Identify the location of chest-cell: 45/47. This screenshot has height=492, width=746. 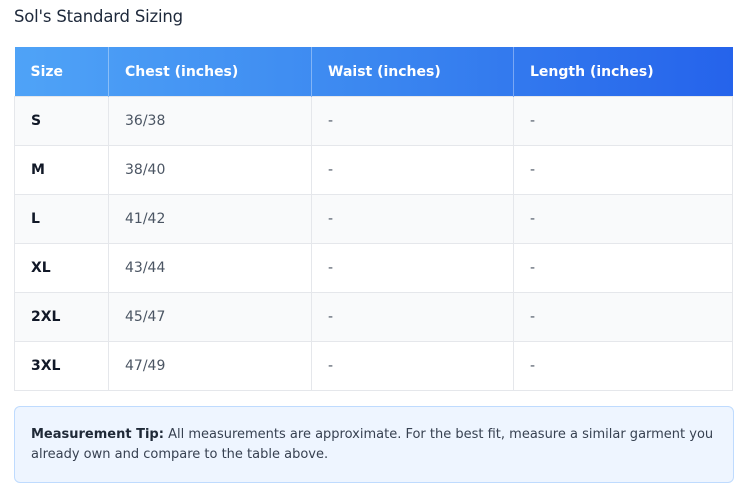
(210, 317).